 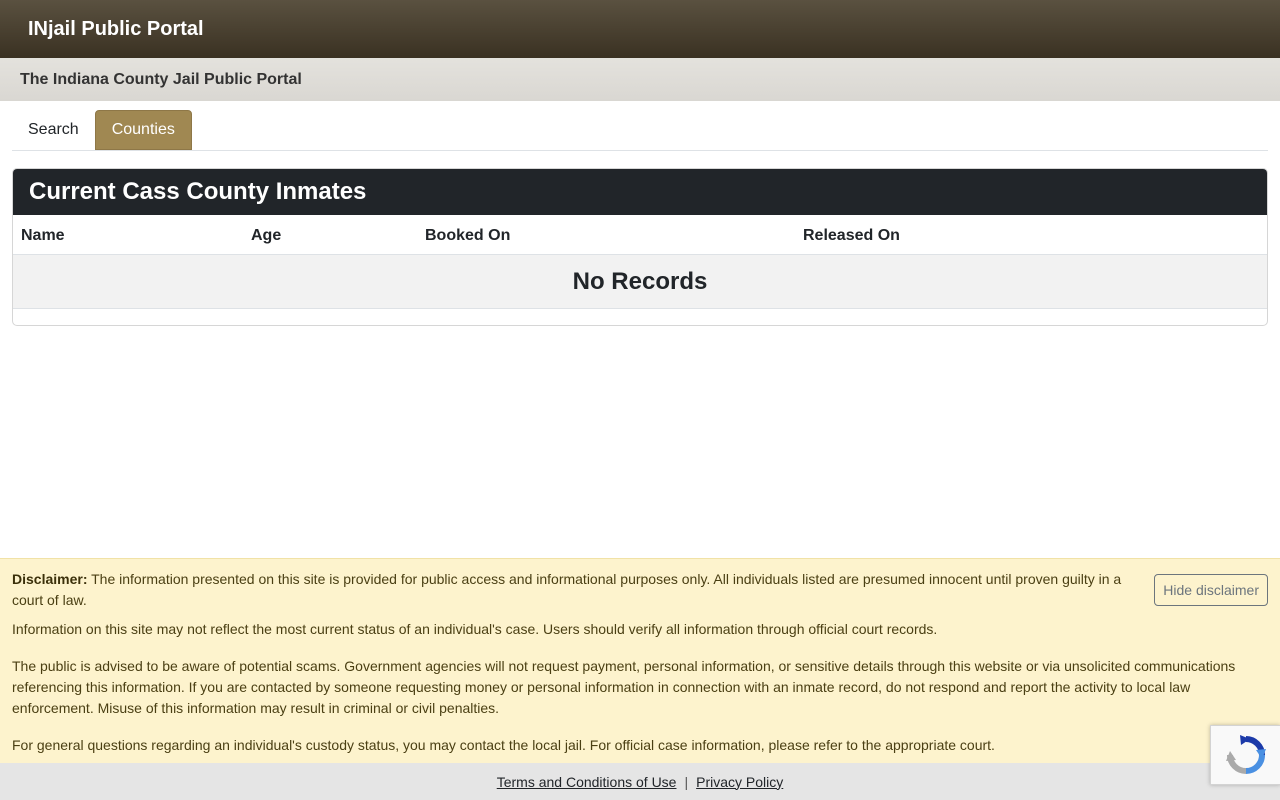 What do you see at coordinates (640, 130) in the screenshot?
I see `nav-tabs: Search Counties` at bounding box center [640, 130].